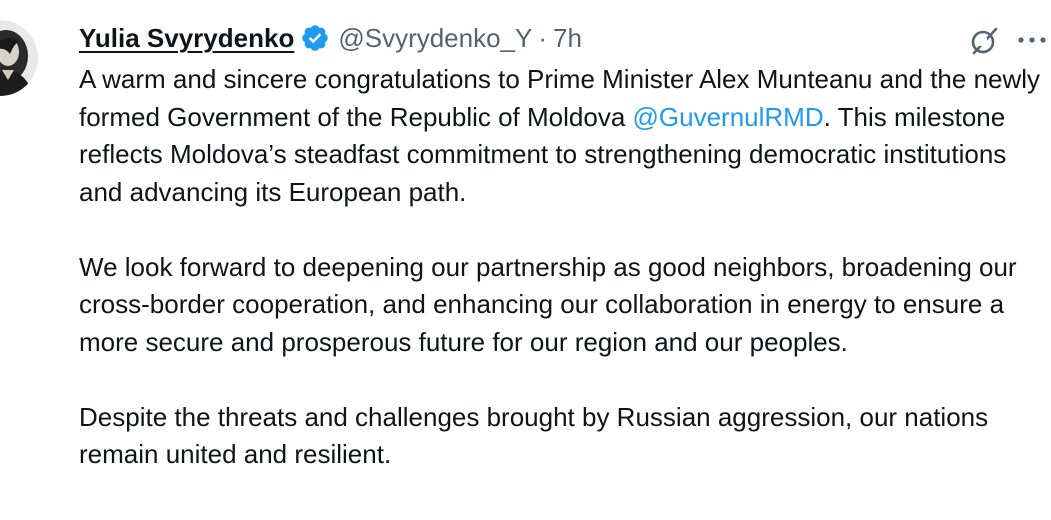 Image resolution: width=1051 pixels, height=520 pixels. I want to click on avatar, so click(28, 58).